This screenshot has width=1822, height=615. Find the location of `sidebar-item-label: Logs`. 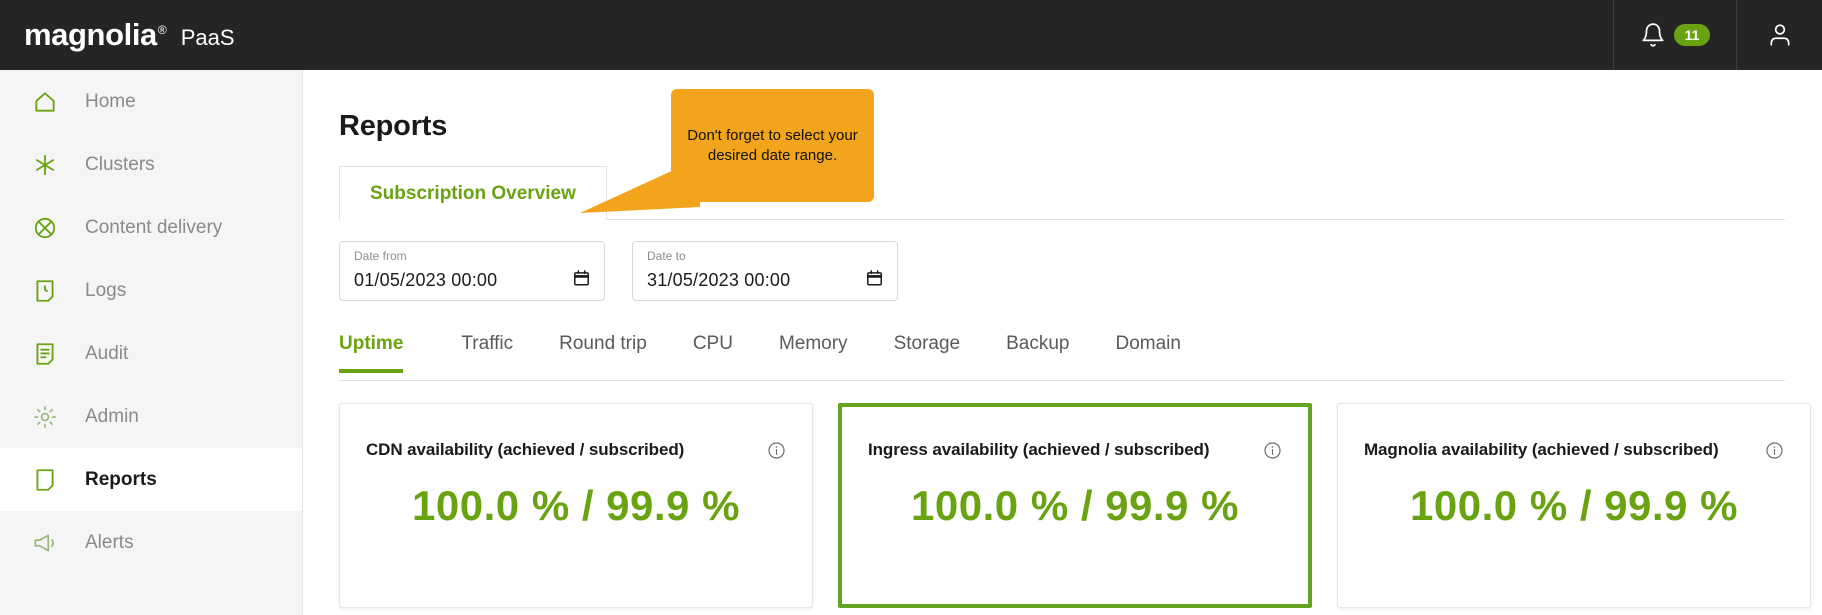

sidebar-item-label: Logs is located at coordinates (106, 290).